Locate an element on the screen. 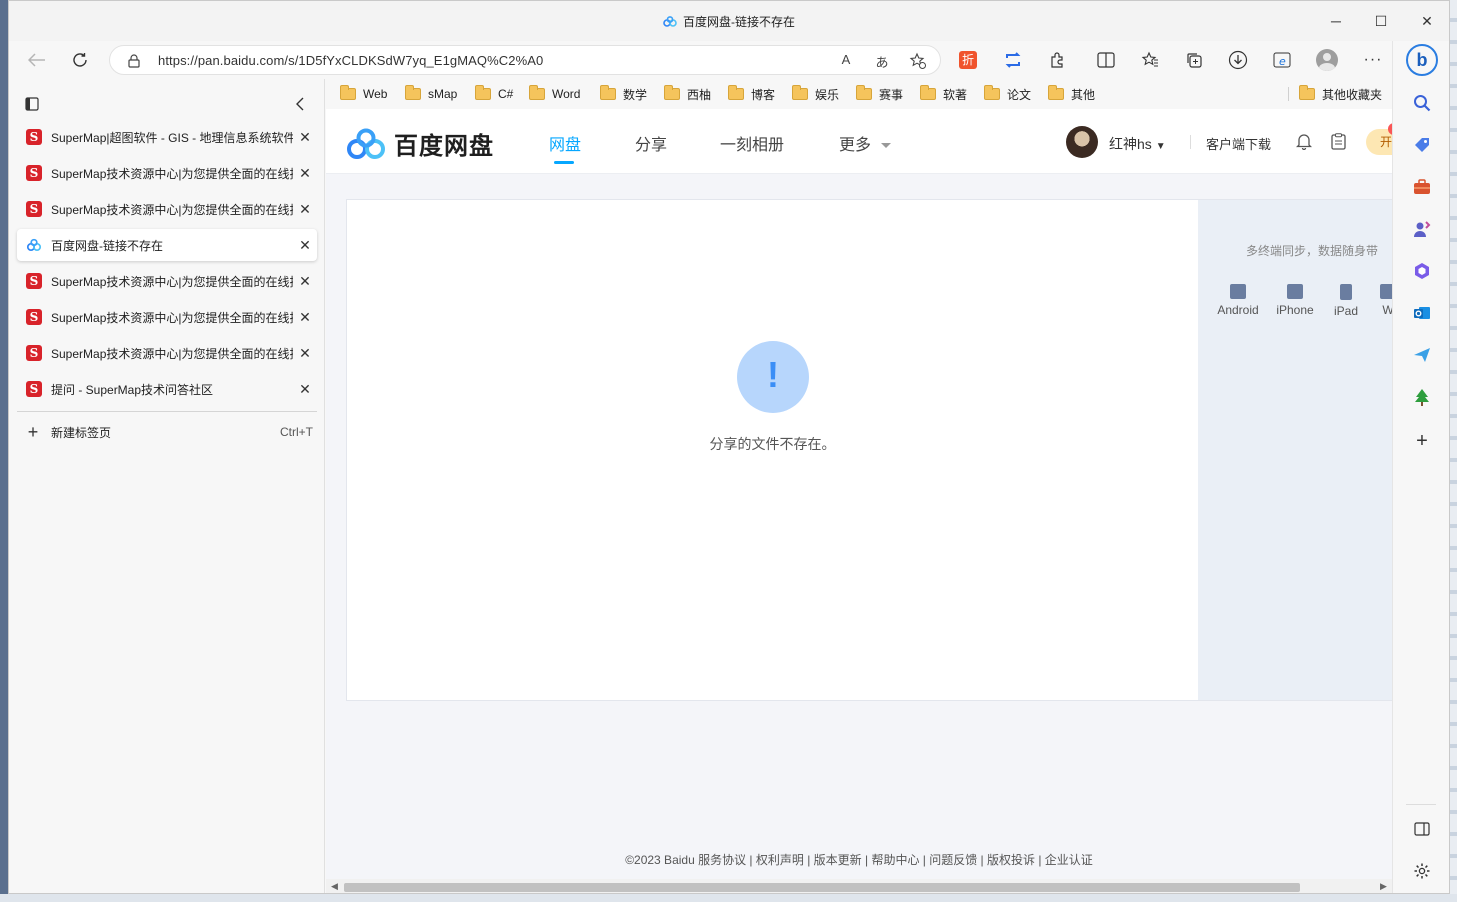  ipad-icon is located at coordinates (1346, 292).